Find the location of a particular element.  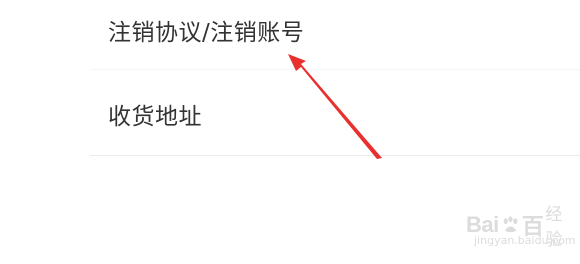

baidu-jingyan-watermark: Bai 百 经验 jingyan.baidu.com is located at coordinates (522, 228).